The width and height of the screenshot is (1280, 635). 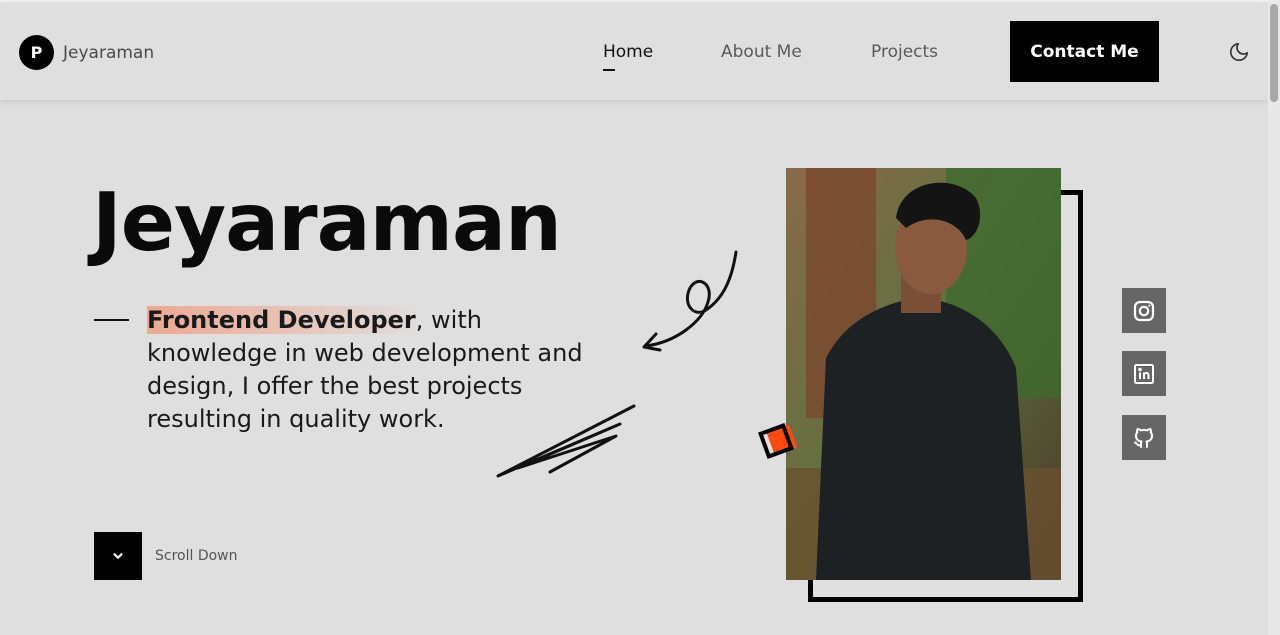 What do you see at coordinates (111, 320) in the screenshot?
I see `tagline-dash` at bounding box center [111, 320].